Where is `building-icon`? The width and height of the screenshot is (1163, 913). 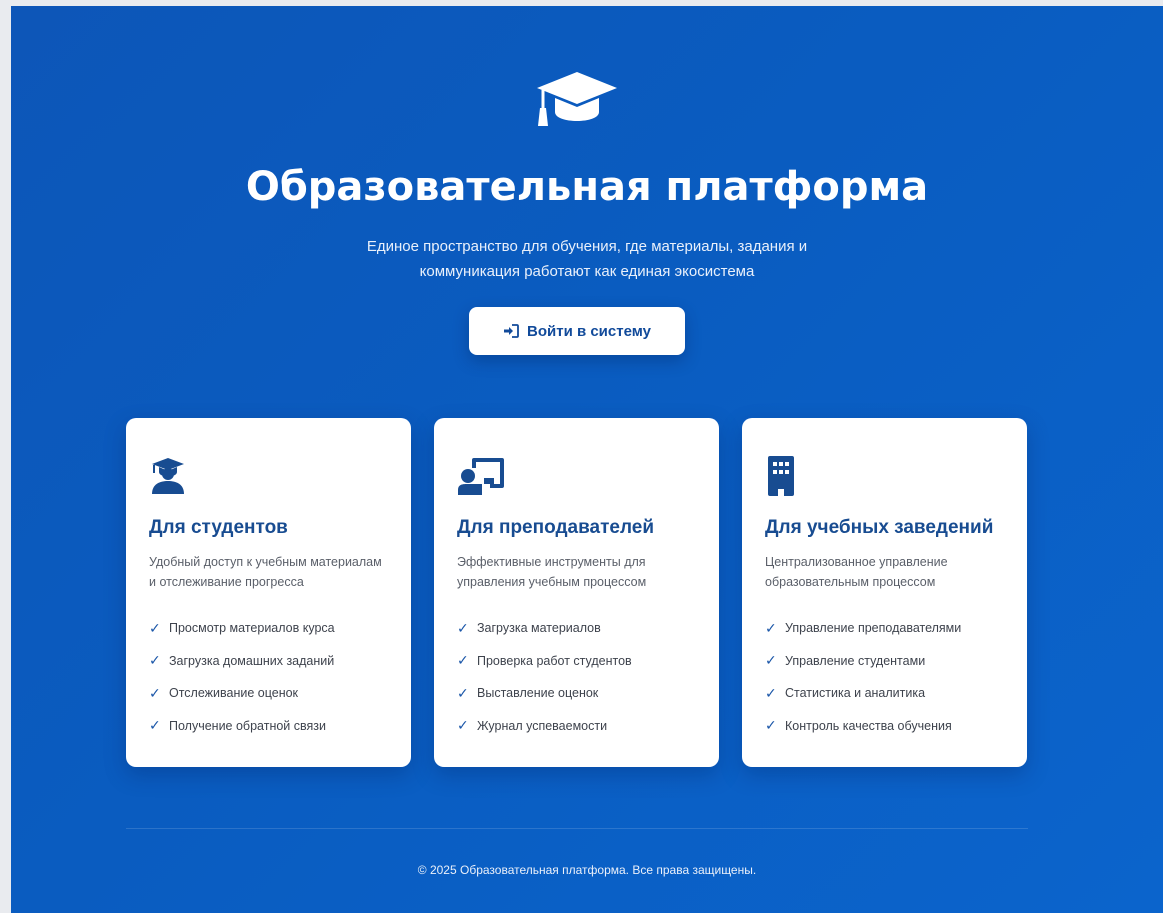
building-icon is located at coordinates (781, 476).